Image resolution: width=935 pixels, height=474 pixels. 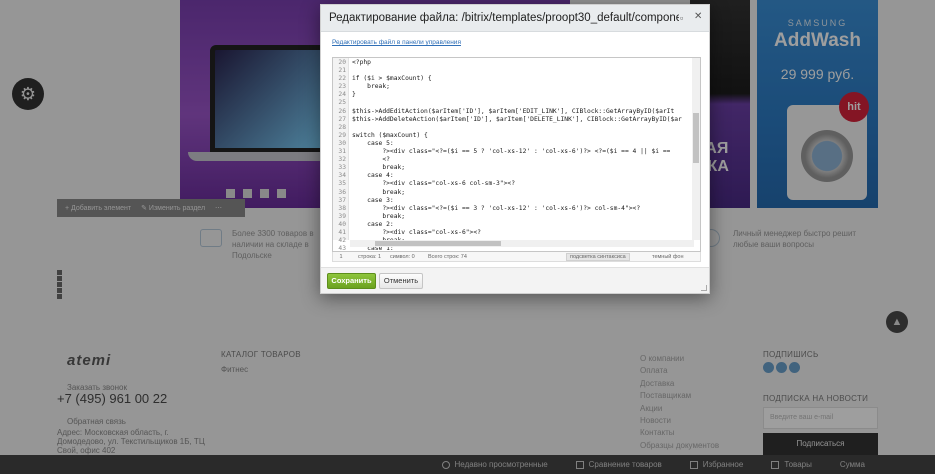 What do you see at coordinates (342, 160) in the screenshot?
I see `line-number: 32` at bounding box center [342, 160].